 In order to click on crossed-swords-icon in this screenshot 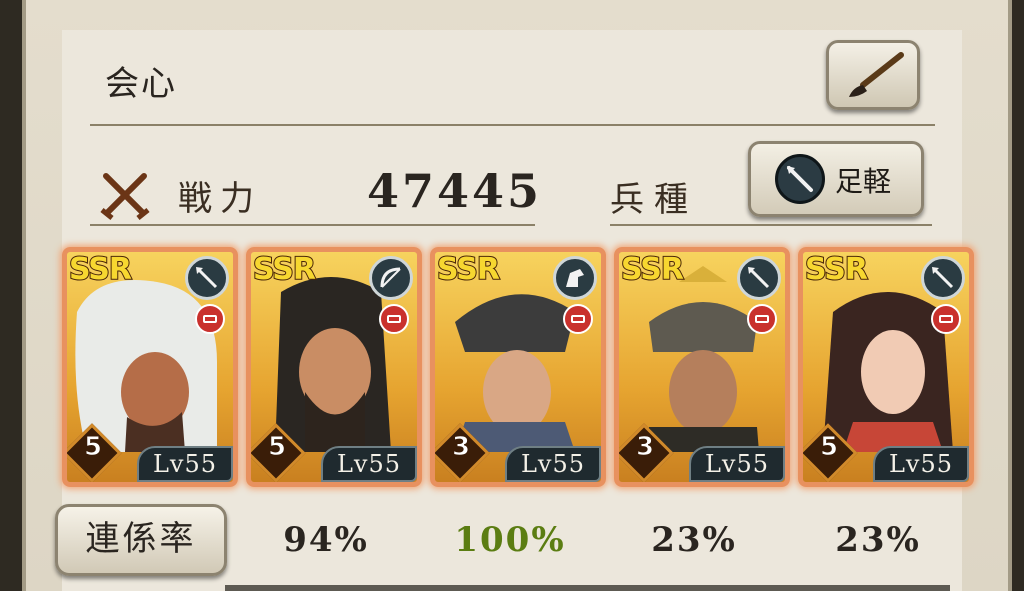, I will do `click(125, 196)`.